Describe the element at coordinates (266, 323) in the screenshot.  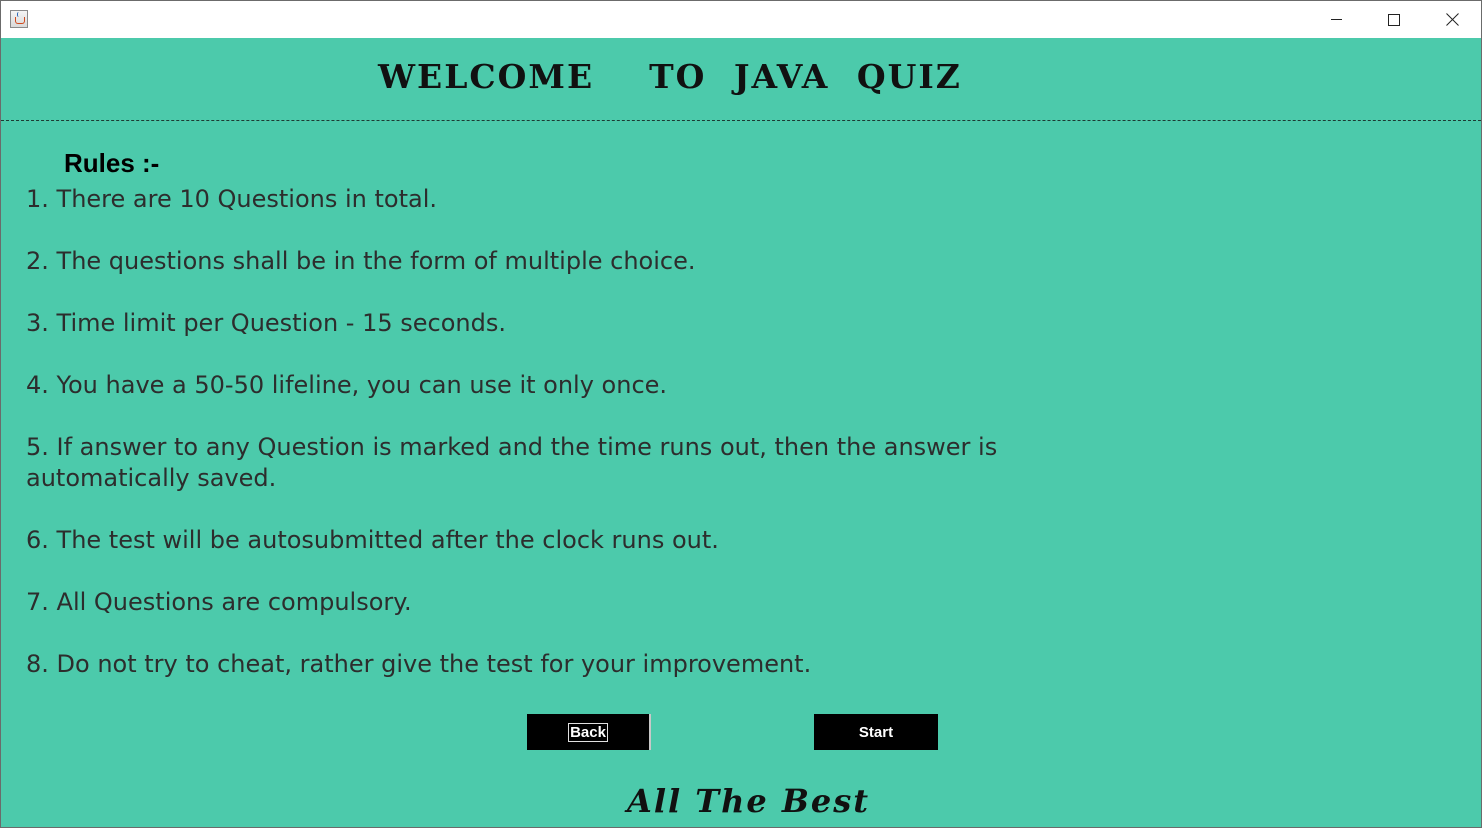
I see `rule-item: 3. Time limit per Question - 15 seconds.` at that location.